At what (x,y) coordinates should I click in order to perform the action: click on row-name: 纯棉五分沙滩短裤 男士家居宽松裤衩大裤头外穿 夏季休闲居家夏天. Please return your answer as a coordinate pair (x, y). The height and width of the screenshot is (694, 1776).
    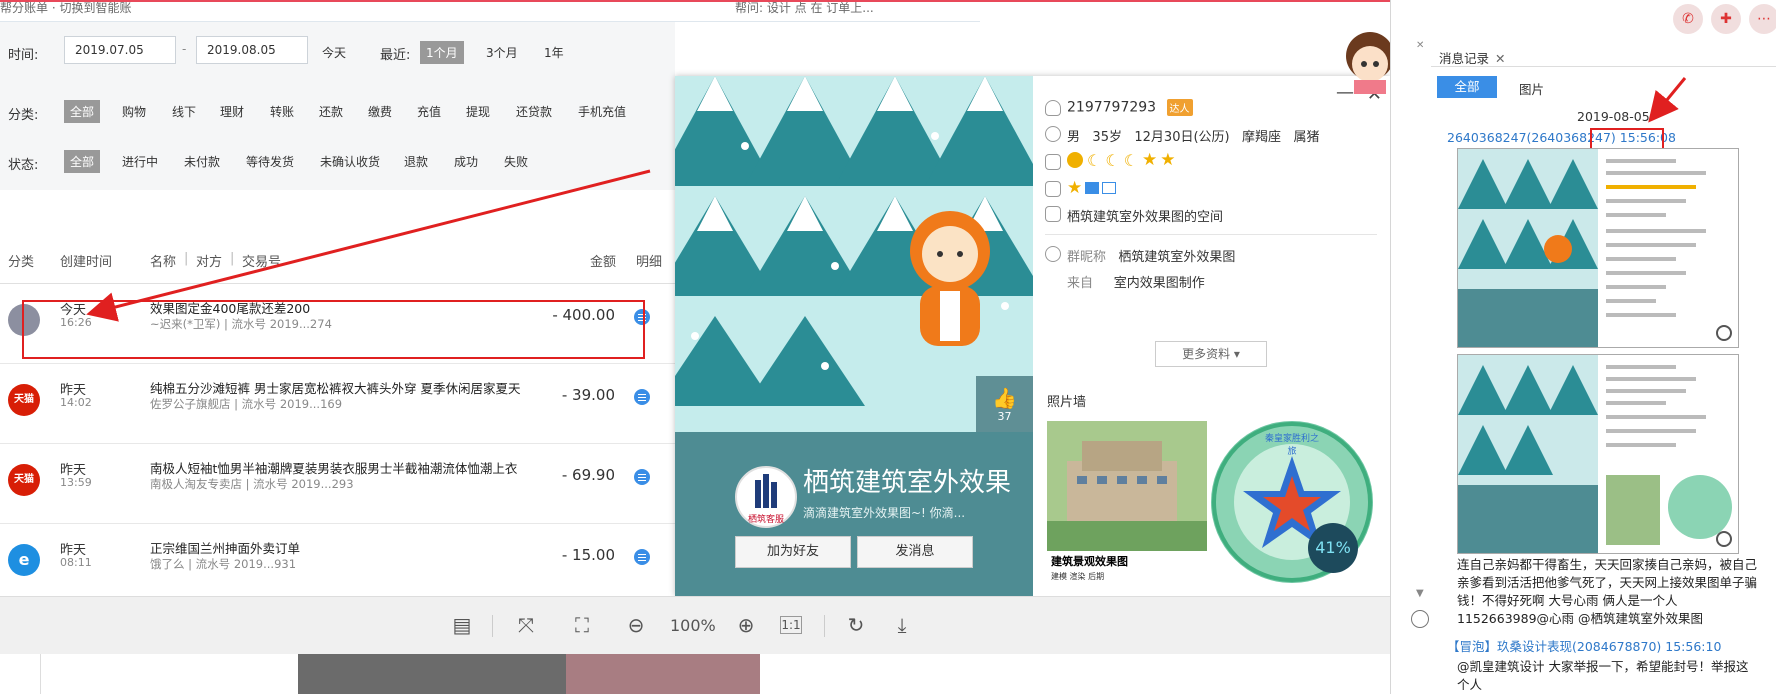
    Looking at the image, I should click on (335, 387).